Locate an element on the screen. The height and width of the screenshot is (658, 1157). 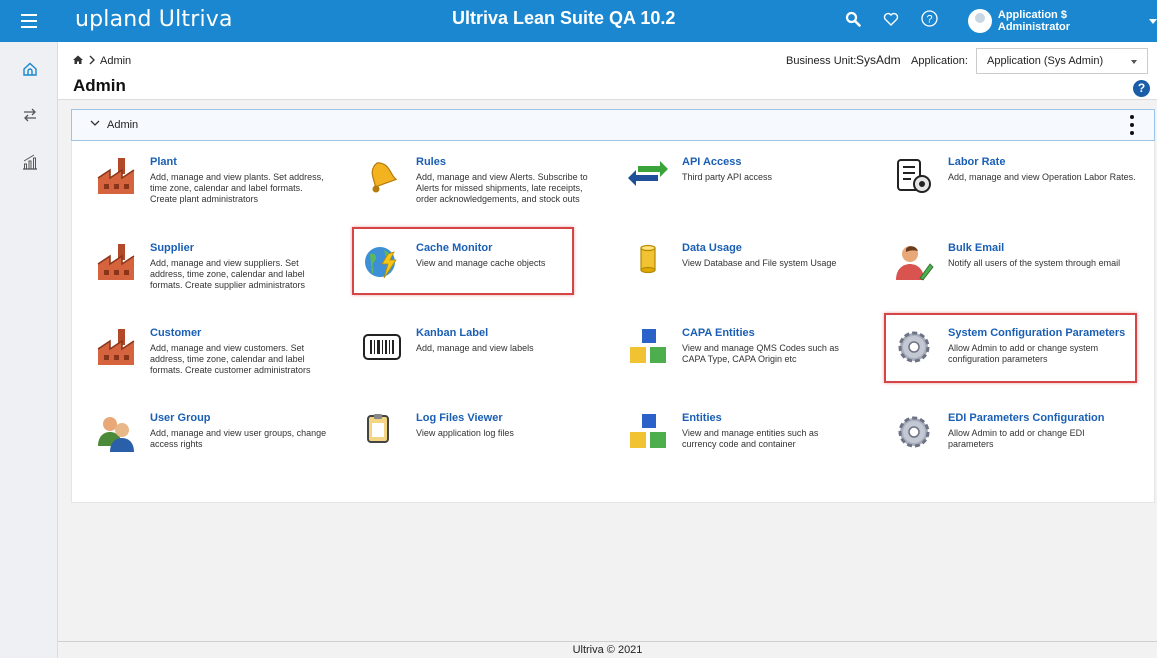
arrows-icon is located at coordinates (648, 173).